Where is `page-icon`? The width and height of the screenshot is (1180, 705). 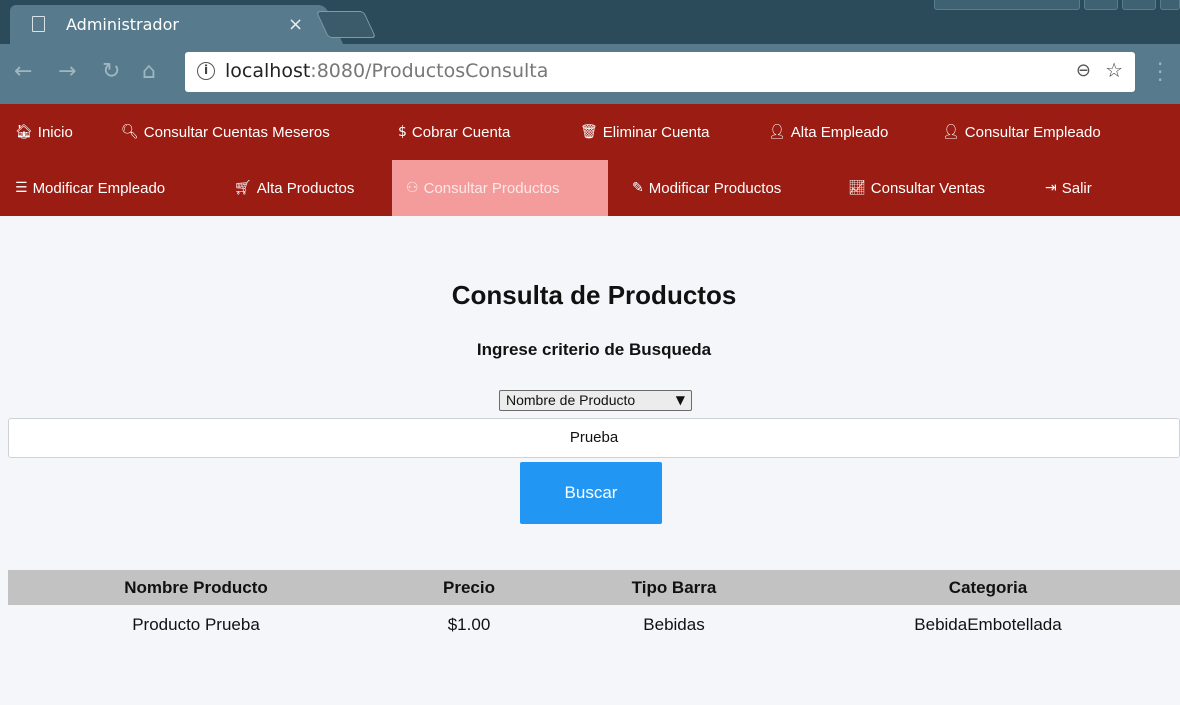
page-icon is located at coordinates (38, 24).